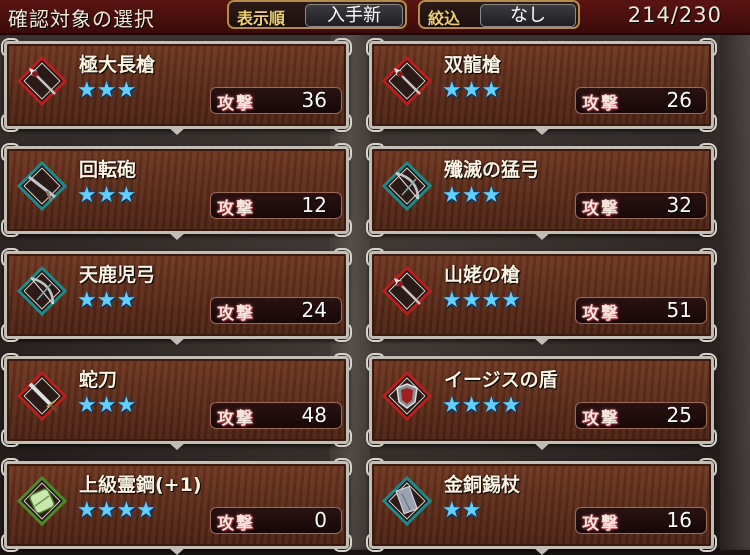 This screenshot has width=750, height=555. I want to click on filter-button: 絞込 なし, so click(499, 14).